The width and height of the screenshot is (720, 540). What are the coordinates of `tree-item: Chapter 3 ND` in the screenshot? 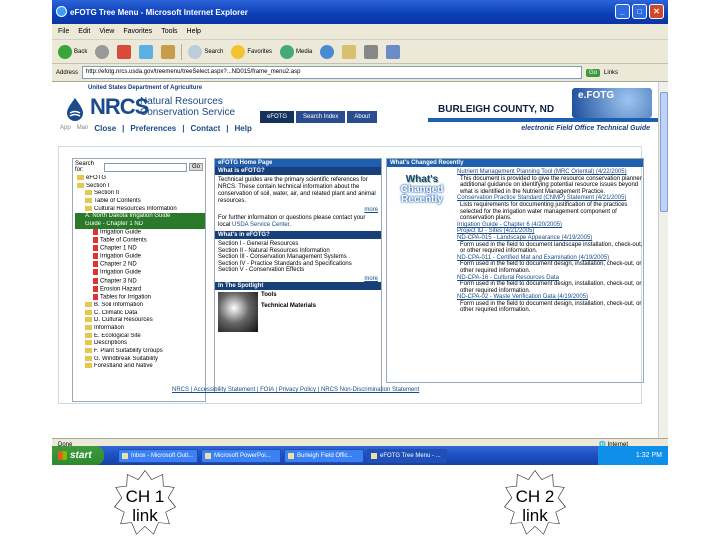 It's located at (140, 282).